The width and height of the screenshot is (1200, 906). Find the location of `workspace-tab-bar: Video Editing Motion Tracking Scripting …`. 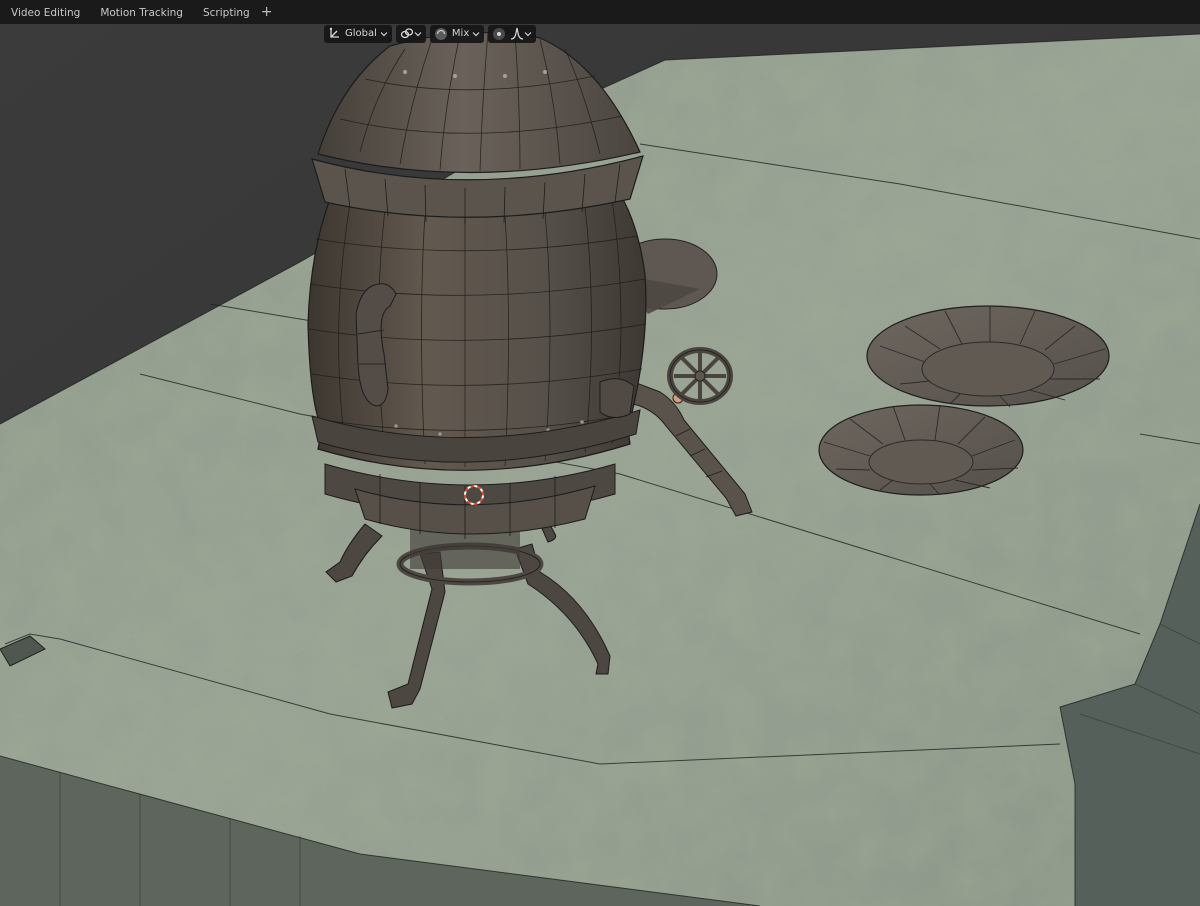

workspace-tab-bar: Video Editing Motion Tracking Scripting … is located at coordinates (600, 12).